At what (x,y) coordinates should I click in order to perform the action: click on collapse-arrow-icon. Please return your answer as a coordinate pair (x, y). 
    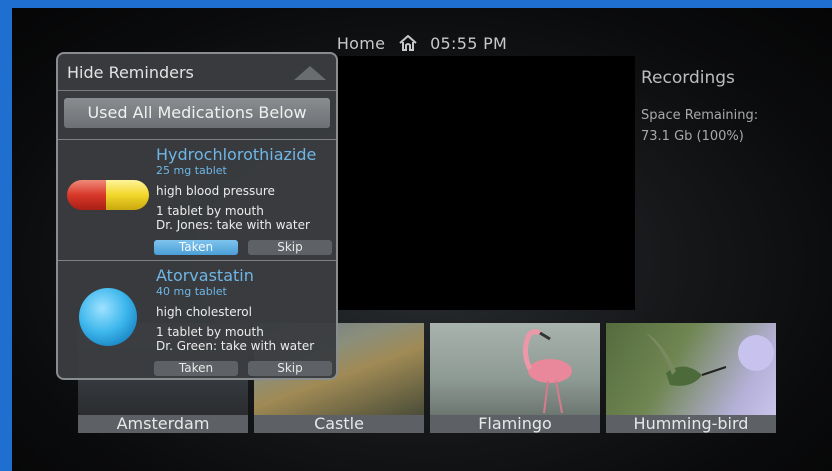
    Looking at the image, I should click on (310, 73).